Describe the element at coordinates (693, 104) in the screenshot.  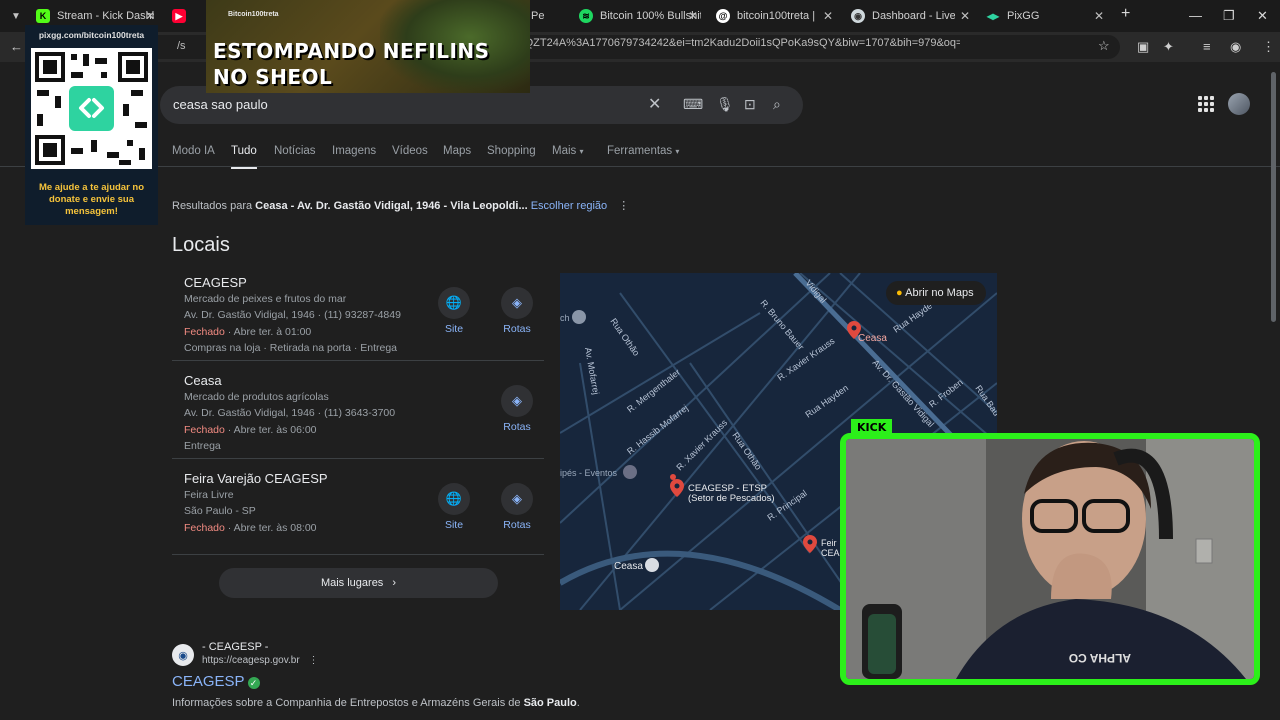
I see `keyboard-icon: ⌨` at that location.